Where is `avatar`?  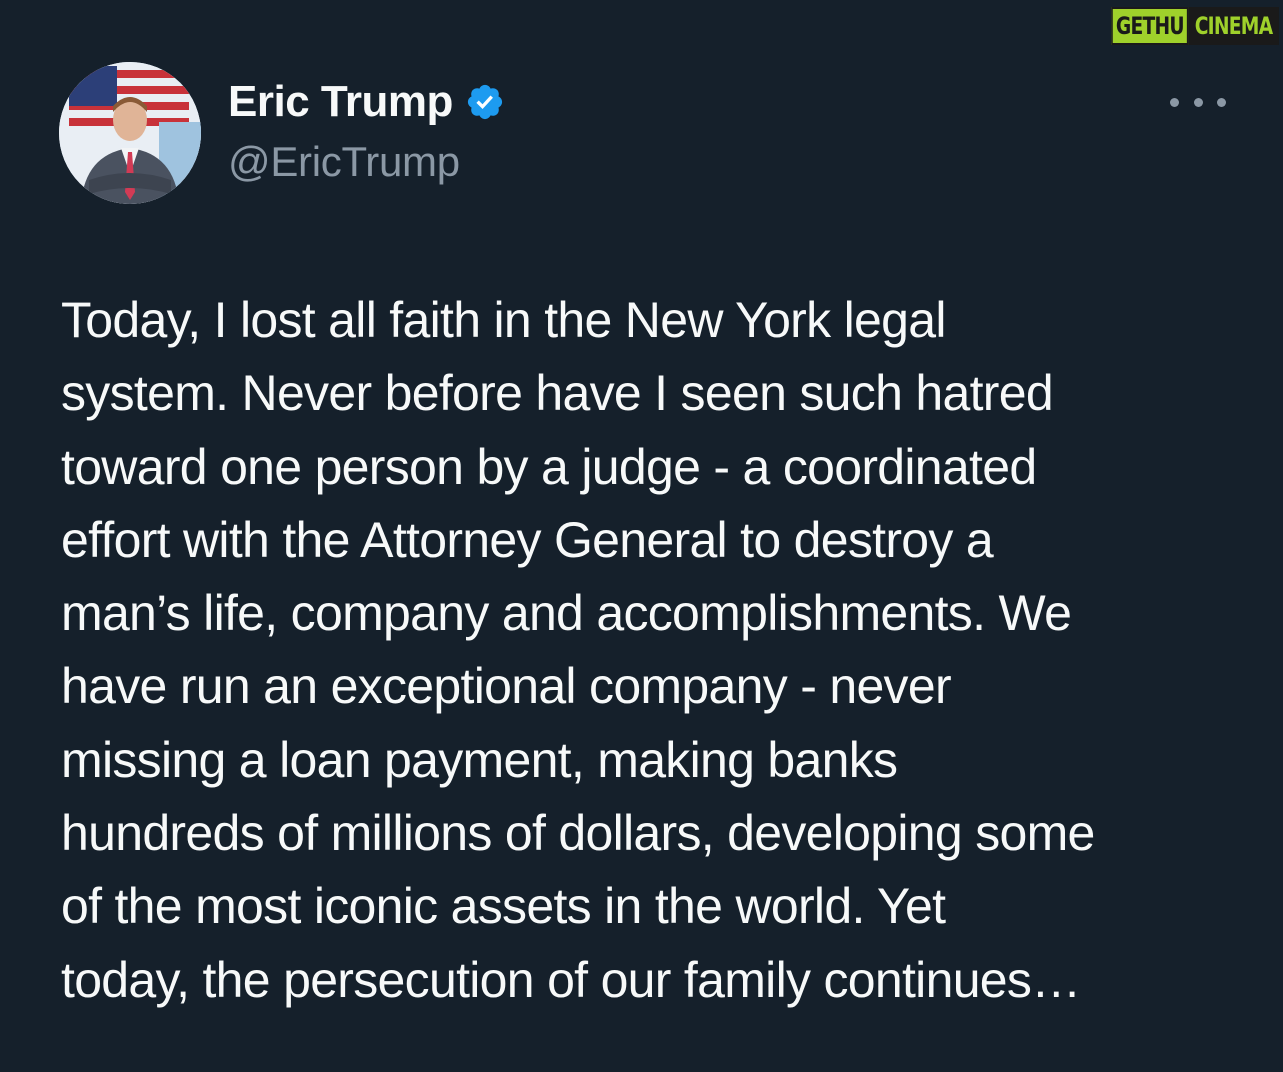 avatar is located at coordinates (130, 133).